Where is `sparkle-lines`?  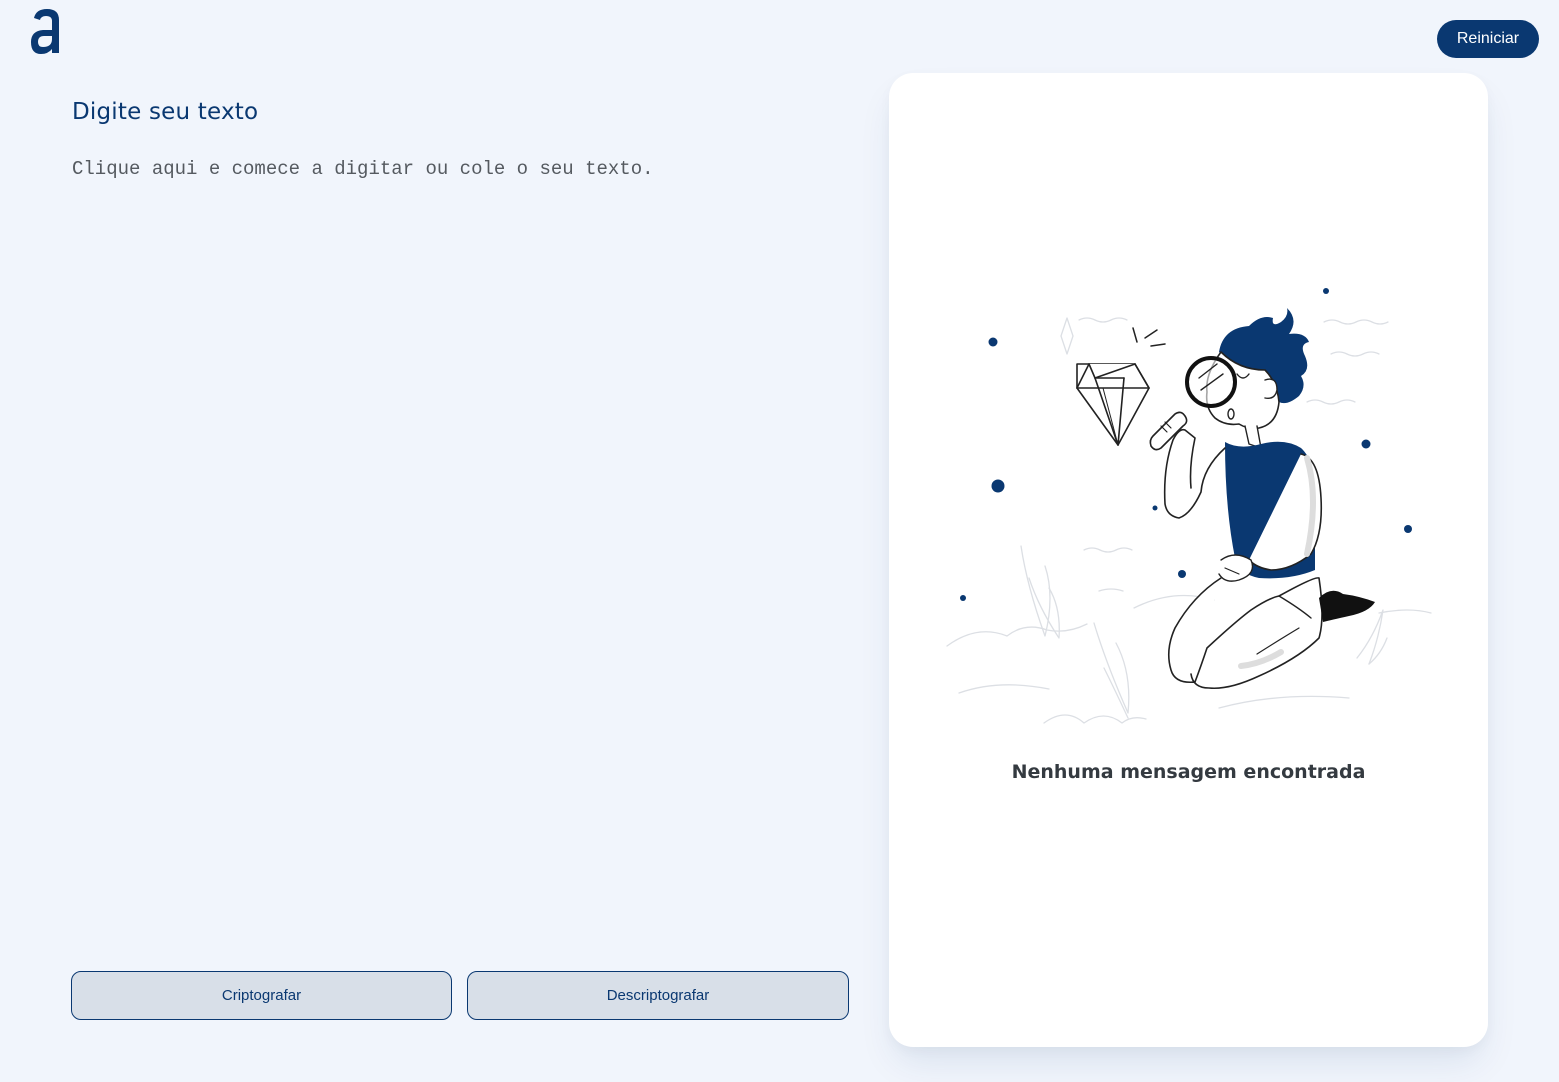 sparkle-lines is located at coordinates (1149, 337).